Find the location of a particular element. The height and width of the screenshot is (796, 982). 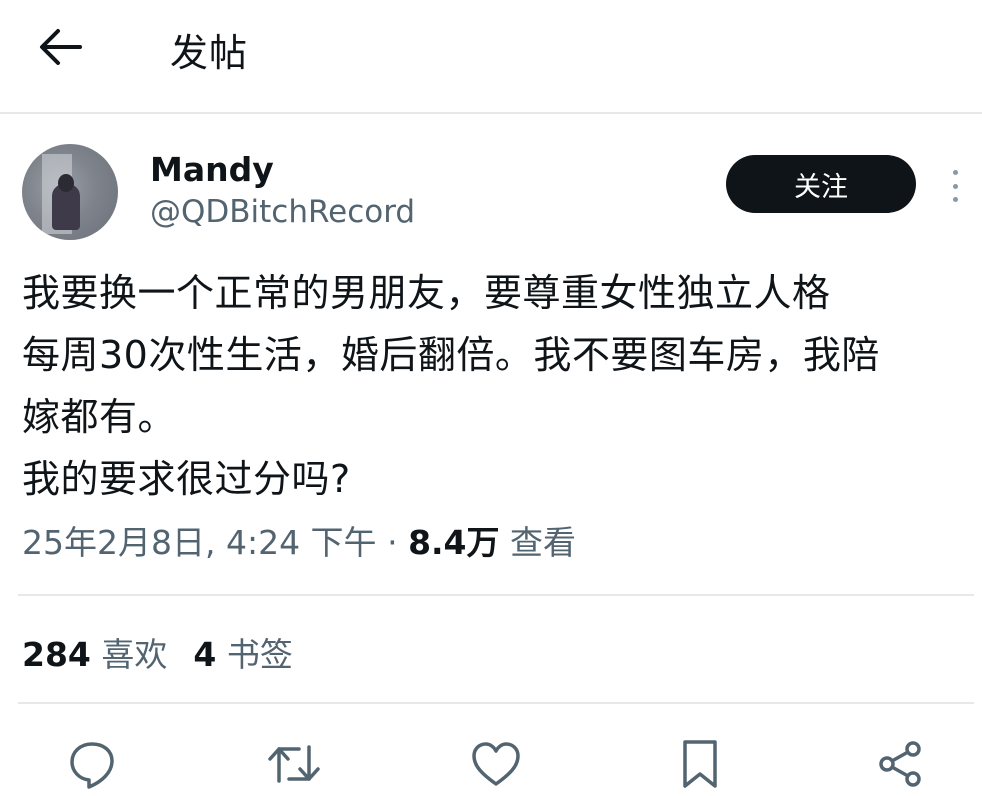

post-timestamp: 25年2月8日, 4:24 下午 is located at coordinates (199, 542).